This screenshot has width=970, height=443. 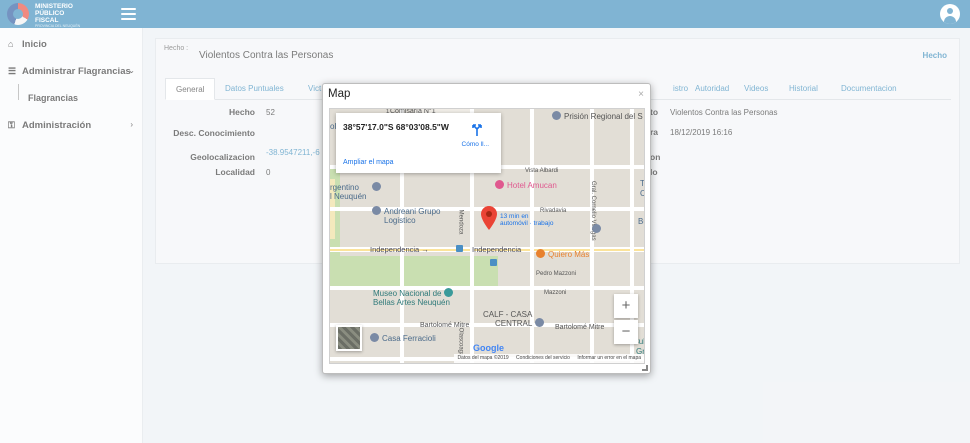 What do you see at coordinates (626, 332) in the screenshot?
I see `zoom-out-button: −` at bounding box center [626, 332].